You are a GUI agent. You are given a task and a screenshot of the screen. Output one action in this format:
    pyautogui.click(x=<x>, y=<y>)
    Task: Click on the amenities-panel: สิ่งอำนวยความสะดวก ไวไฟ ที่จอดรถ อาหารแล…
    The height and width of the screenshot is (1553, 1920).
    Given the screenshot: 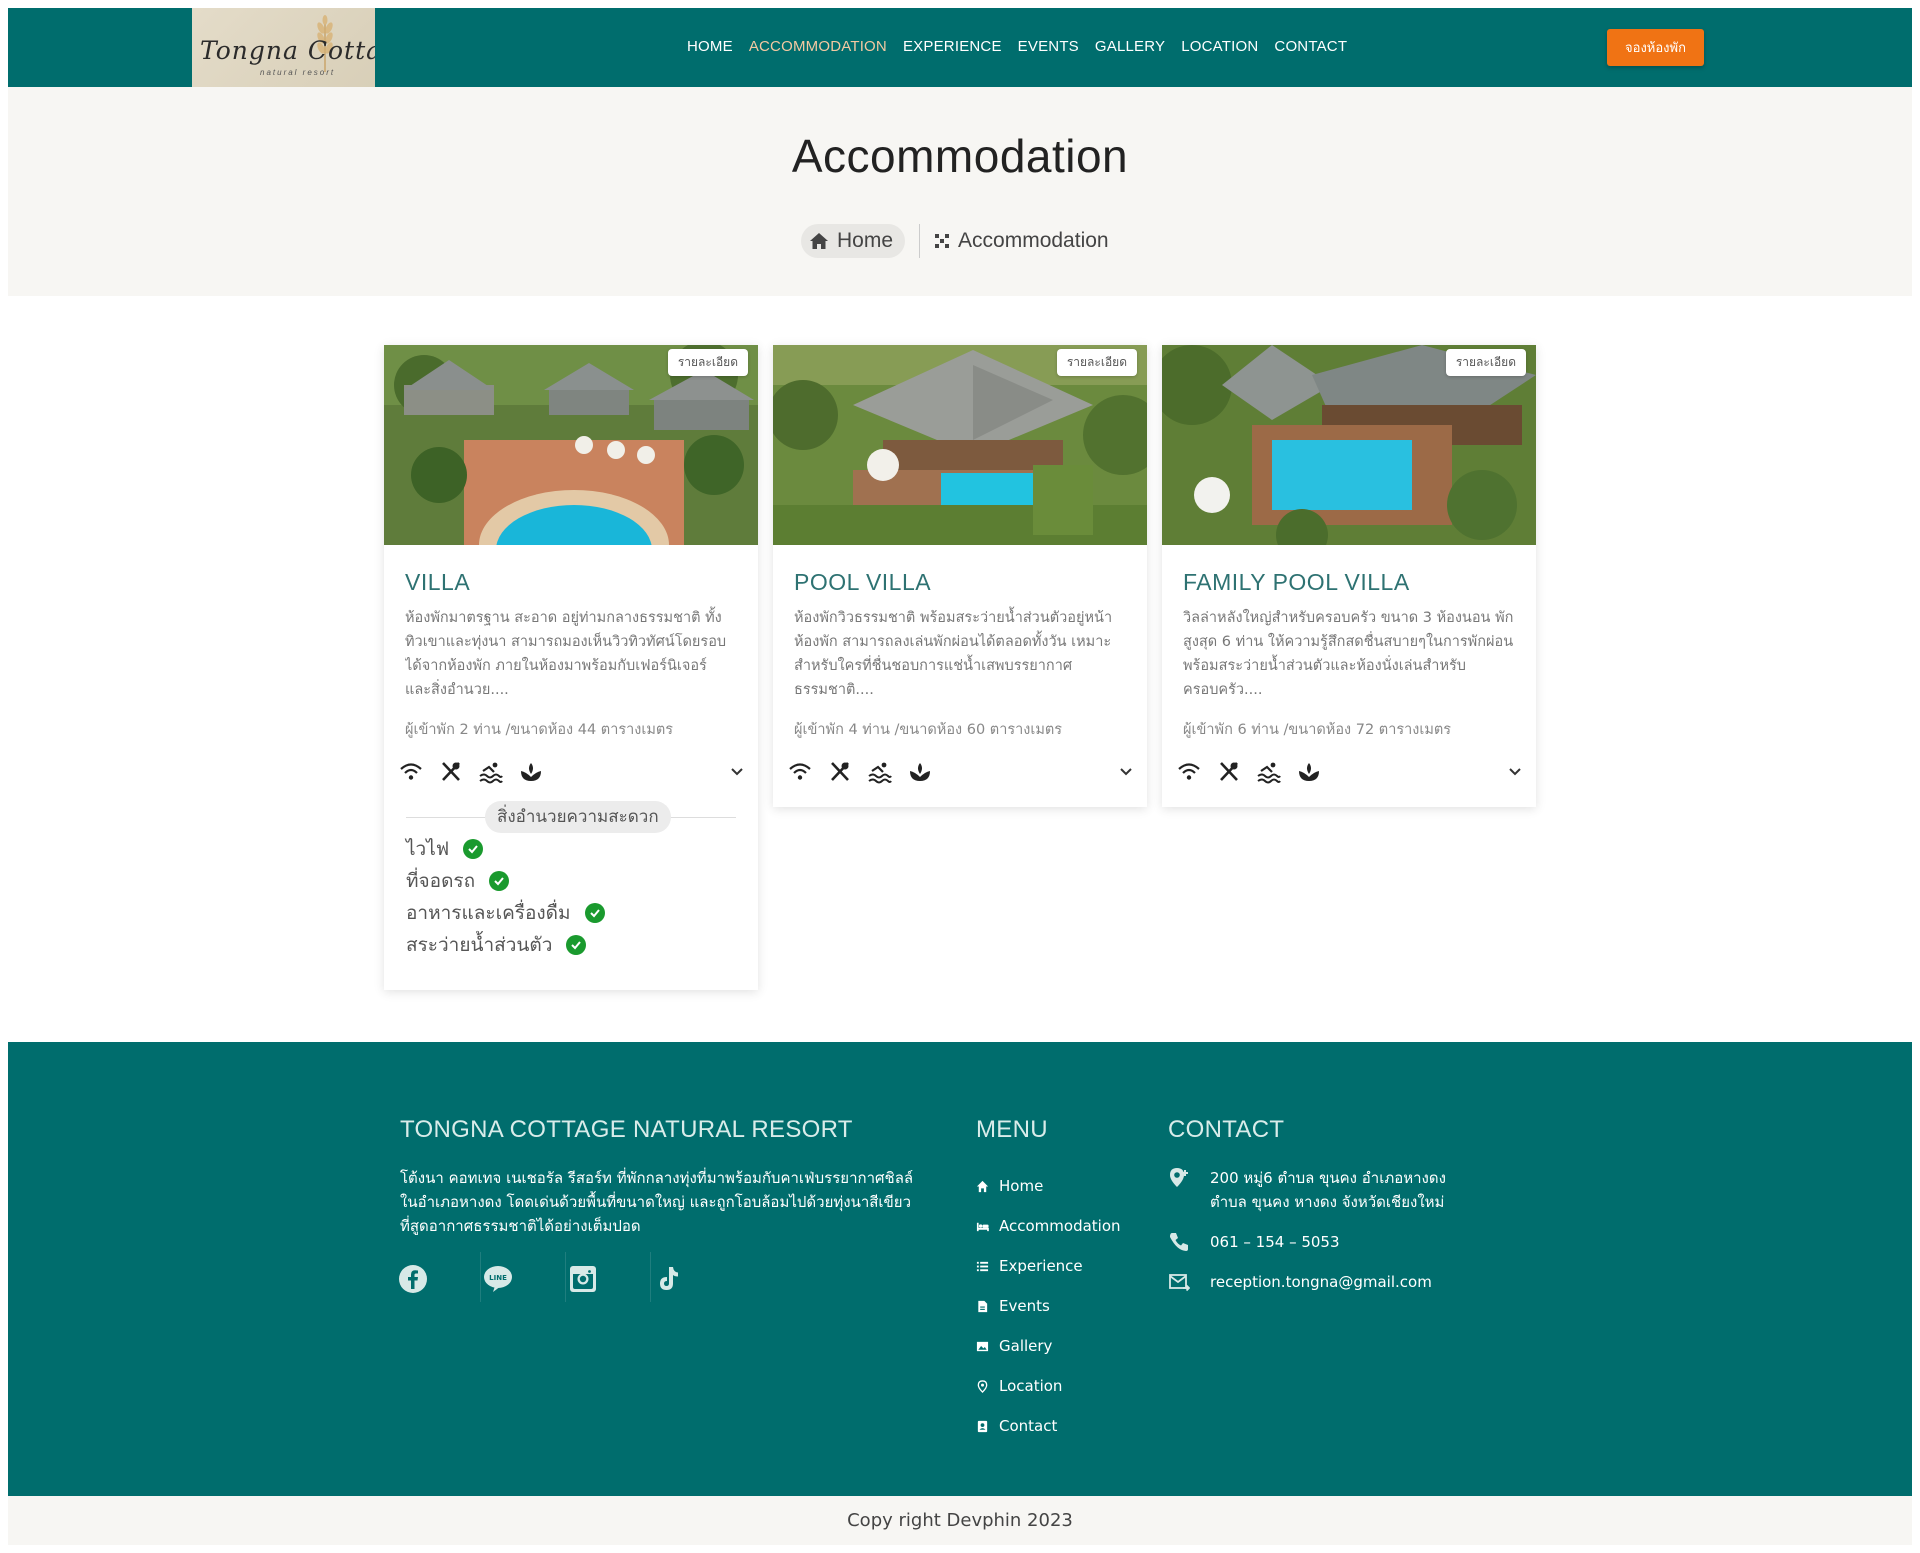 What is the action you would take?
    pyautogui.click(x=571, y=881)
    